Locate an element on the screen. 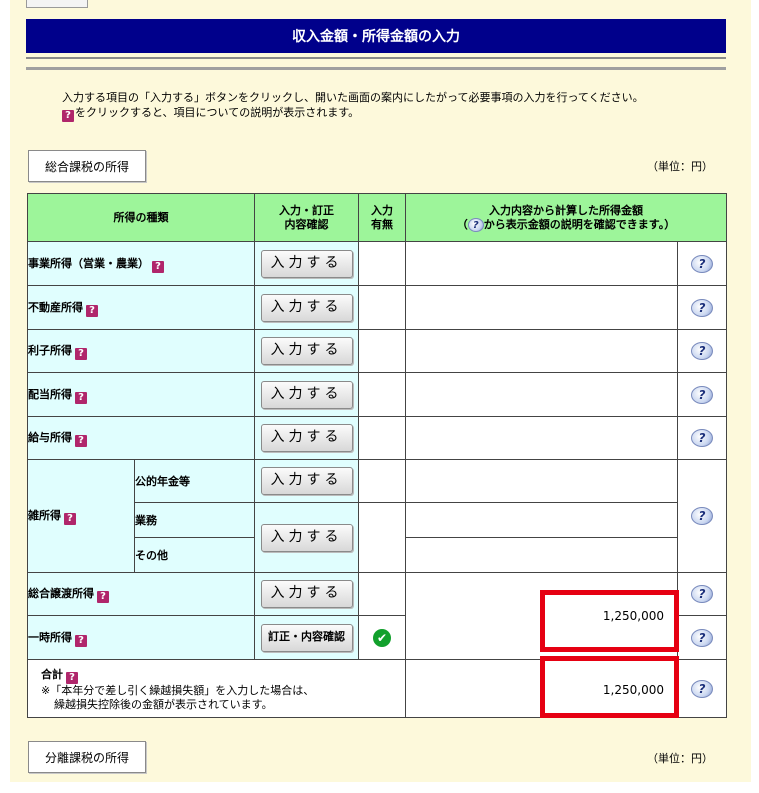 This screenshot has width=759, height=793. row-label-business: 事業所得（営業・農業）? is located at coordinates (141, 263).